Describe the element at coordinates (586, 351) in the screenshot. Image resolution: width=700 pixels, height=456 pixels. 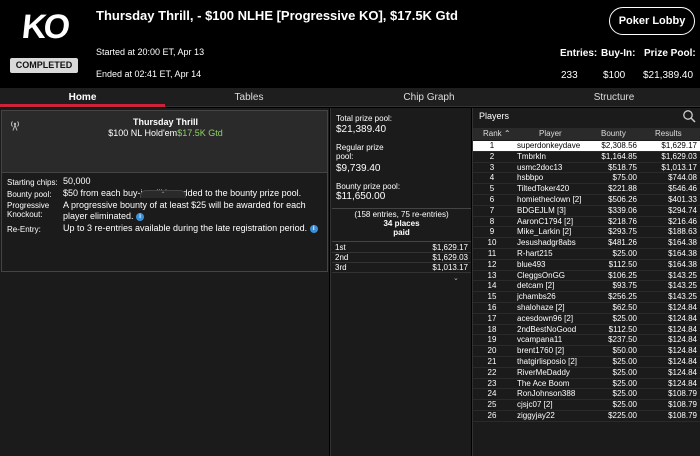
I see `table-row: 20 brent1760 [2] $50.00 $124.84` at that location.